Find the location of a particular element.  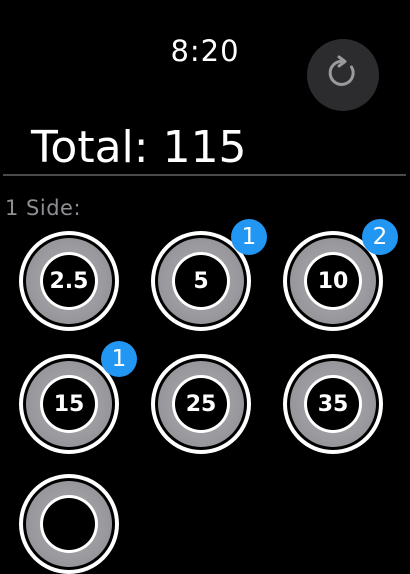

refresh-icon is located at coordinates (343, 75).